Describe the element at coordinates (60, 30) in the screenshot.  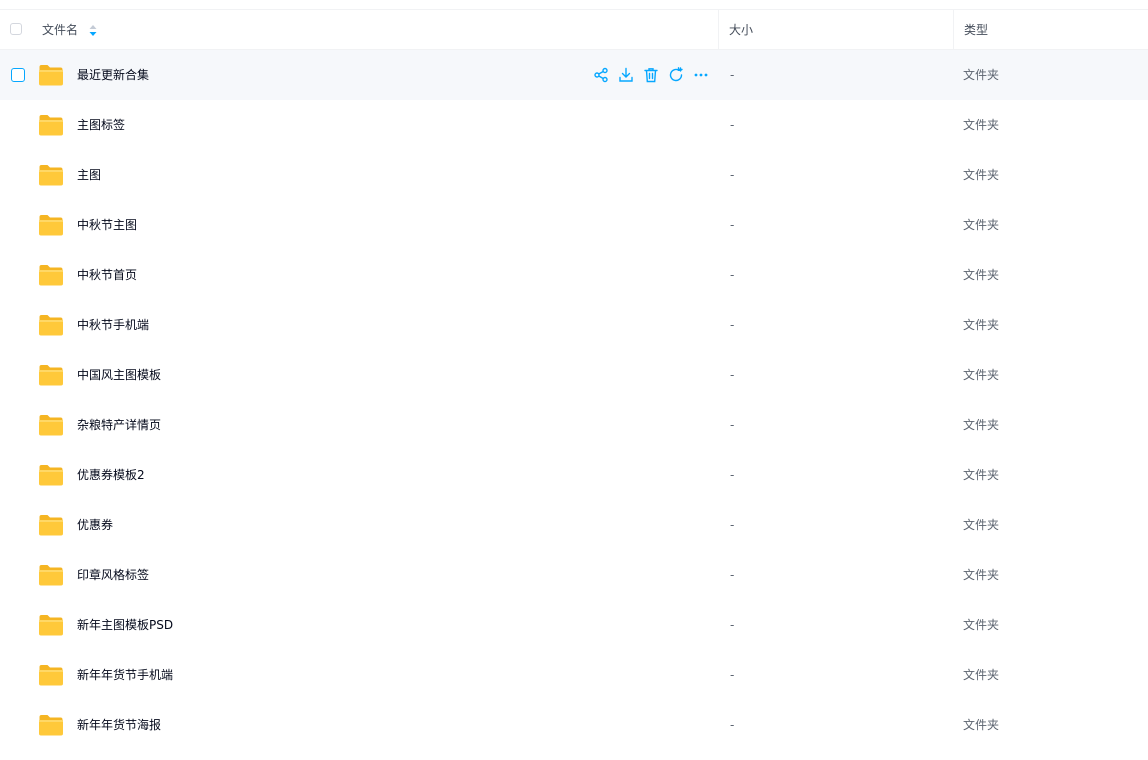
I see `name-column-header: 文件名` at that location.